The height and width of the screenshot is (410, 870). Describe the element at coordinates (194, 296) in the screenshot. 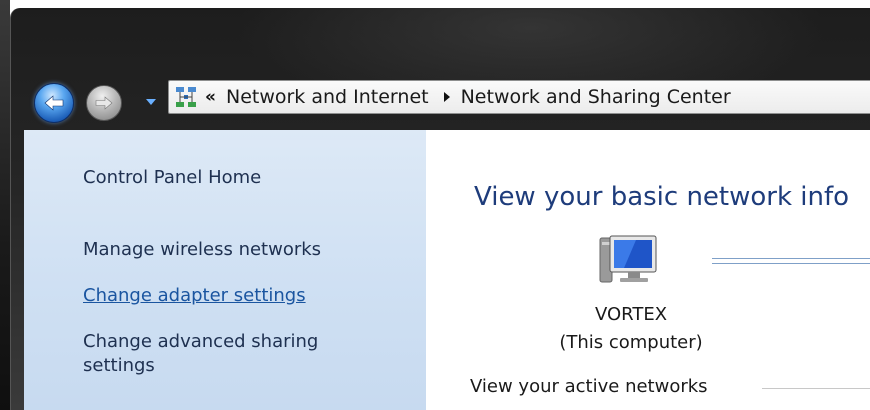

I see `change-adapter-settings-link: Change adapter settings` at that location.